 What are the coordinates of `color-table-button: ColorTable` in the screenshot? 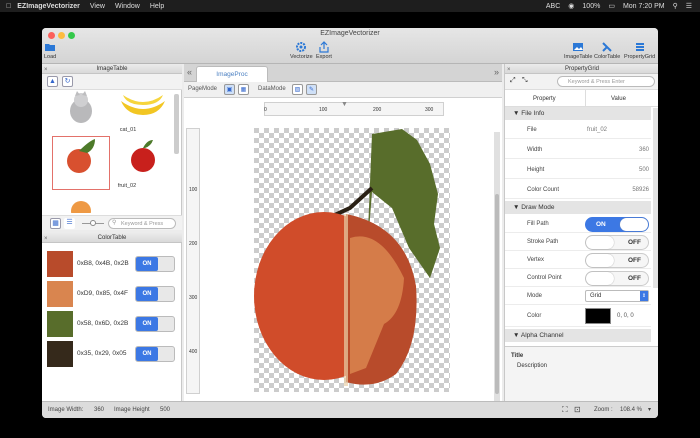 It's located at (607, 50).